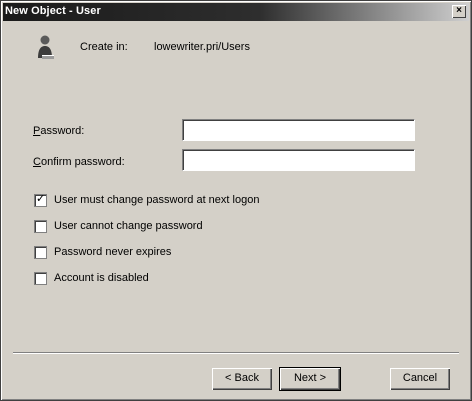 This screenshot has width=472, height=401. Describe the element at coordinates (59, 131) in the screenshot. I see `password-label: Password:` at that location.